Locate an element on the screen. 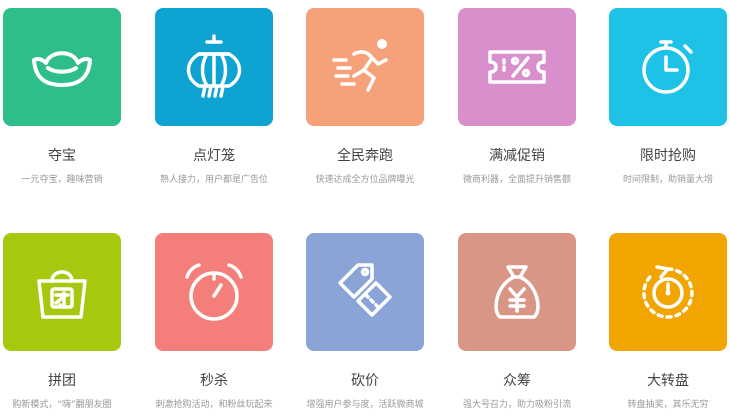 Image resolution: width=730 pixels, height=417 pixels. feature-title: 夺宝 is located at coordinates (62, 156).